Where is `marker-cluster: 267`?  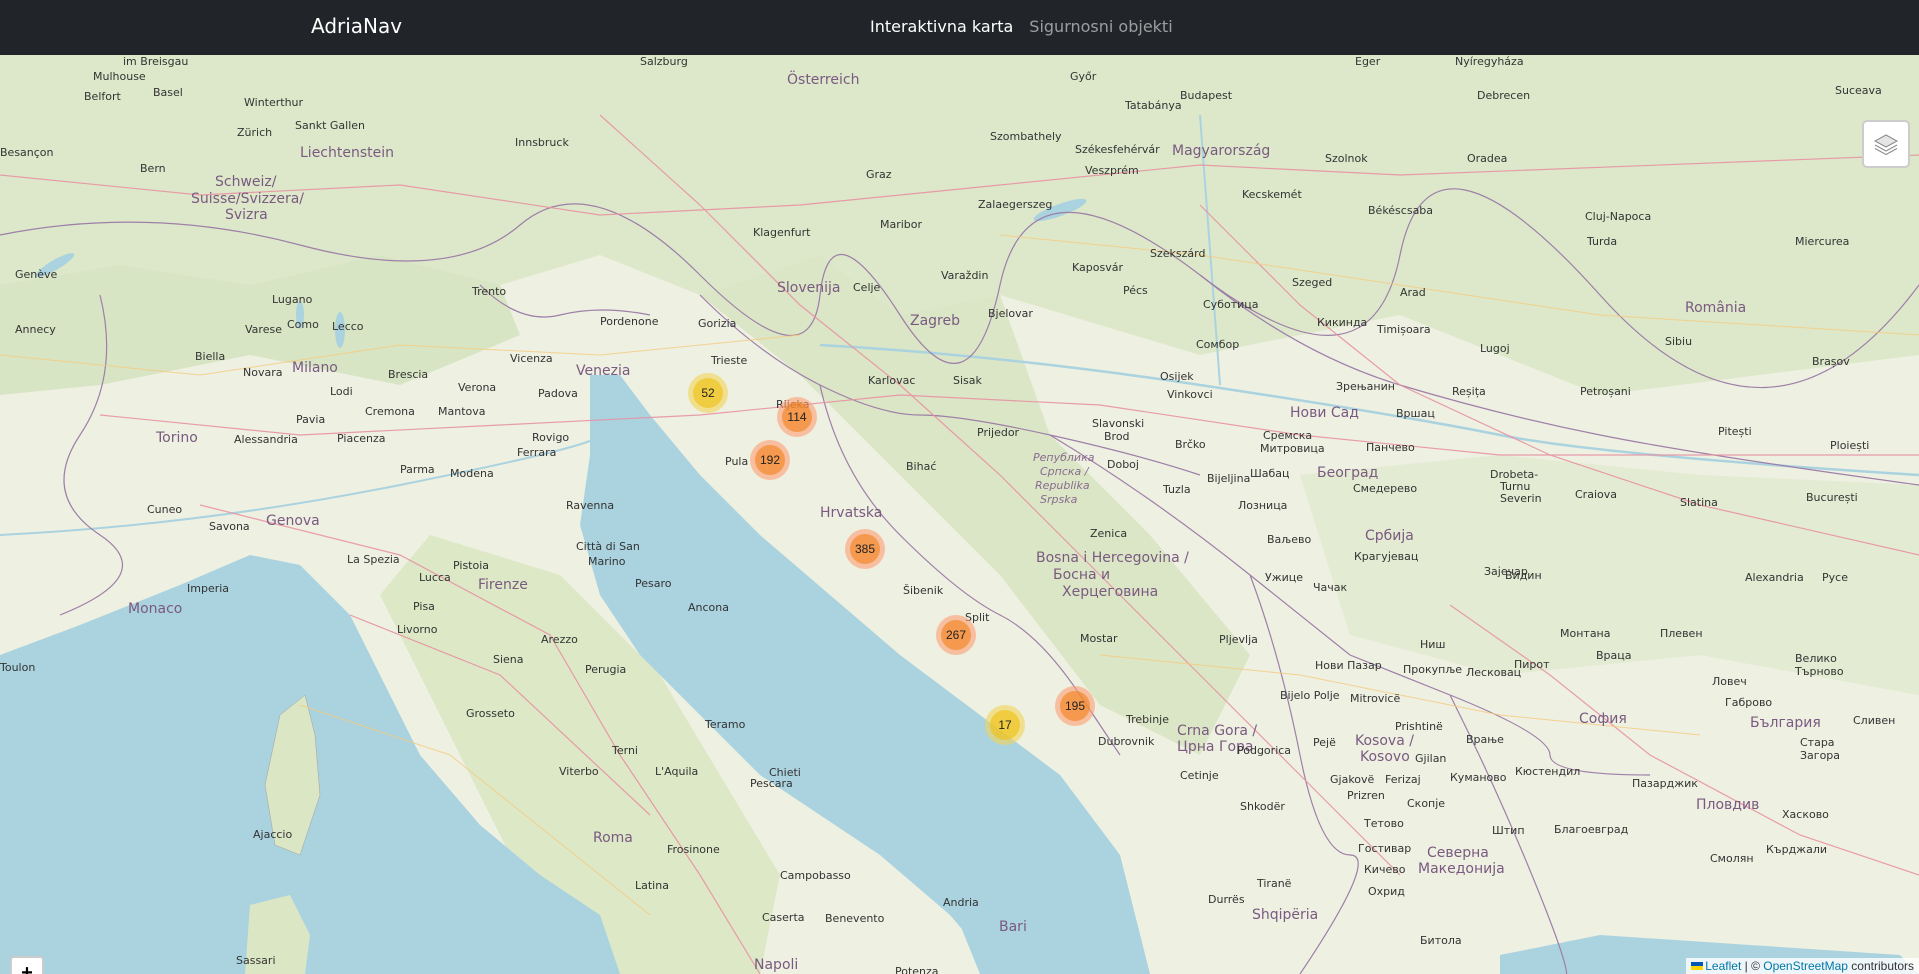
marker-cluster: 267 is located at coordinates (956, 635).